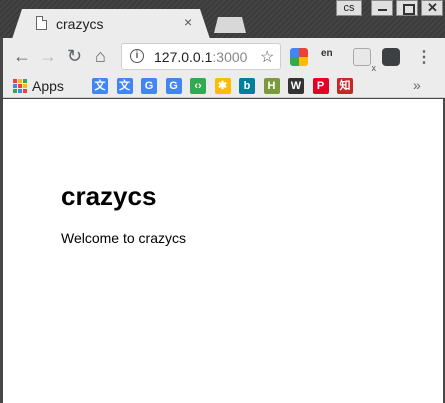 This screenshot has width=445, height=403. What do you see at coordinates (407, 8) in the screenshot?
I see `maximize-button` at bounding box center [407, 8].